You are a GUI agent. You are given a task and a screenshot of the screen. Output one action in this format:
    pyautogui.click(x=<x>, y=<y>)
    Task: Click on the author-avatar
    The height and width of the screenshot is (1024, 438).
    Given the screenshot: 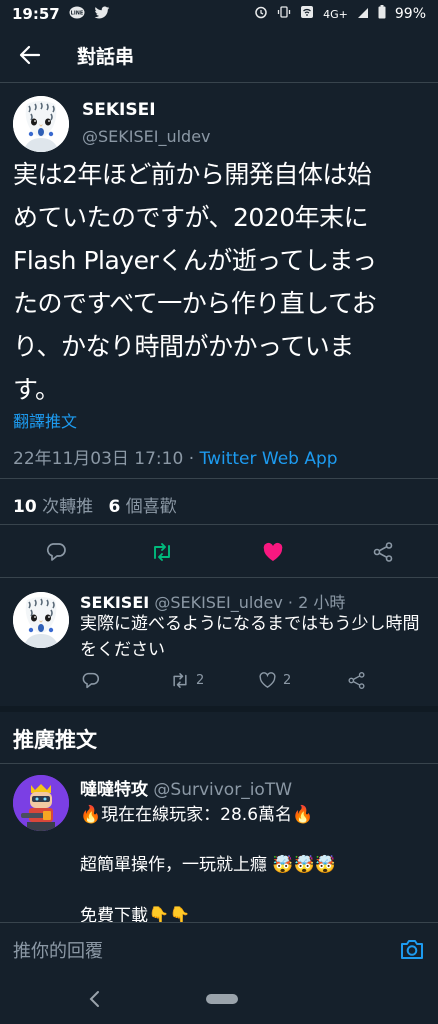 What is the action you would take?
    pyautogui.click(x=41, y=124)
    